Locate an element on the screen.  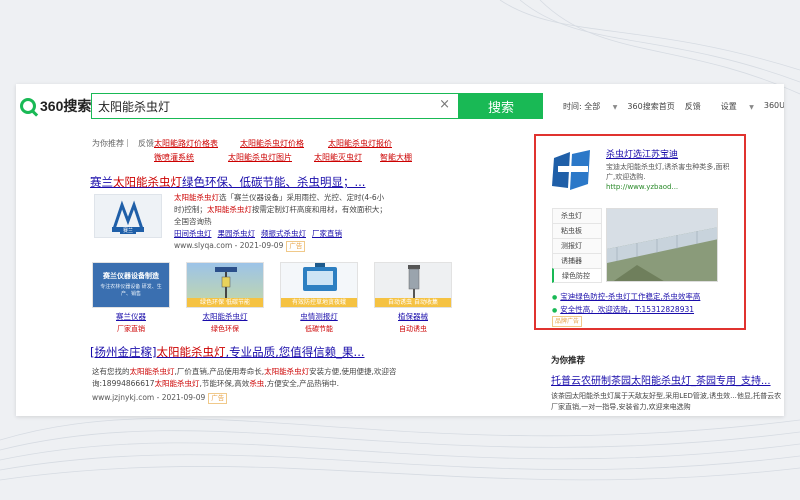
card-title: 虫情测报灯 is located at coordinates (319, 316).